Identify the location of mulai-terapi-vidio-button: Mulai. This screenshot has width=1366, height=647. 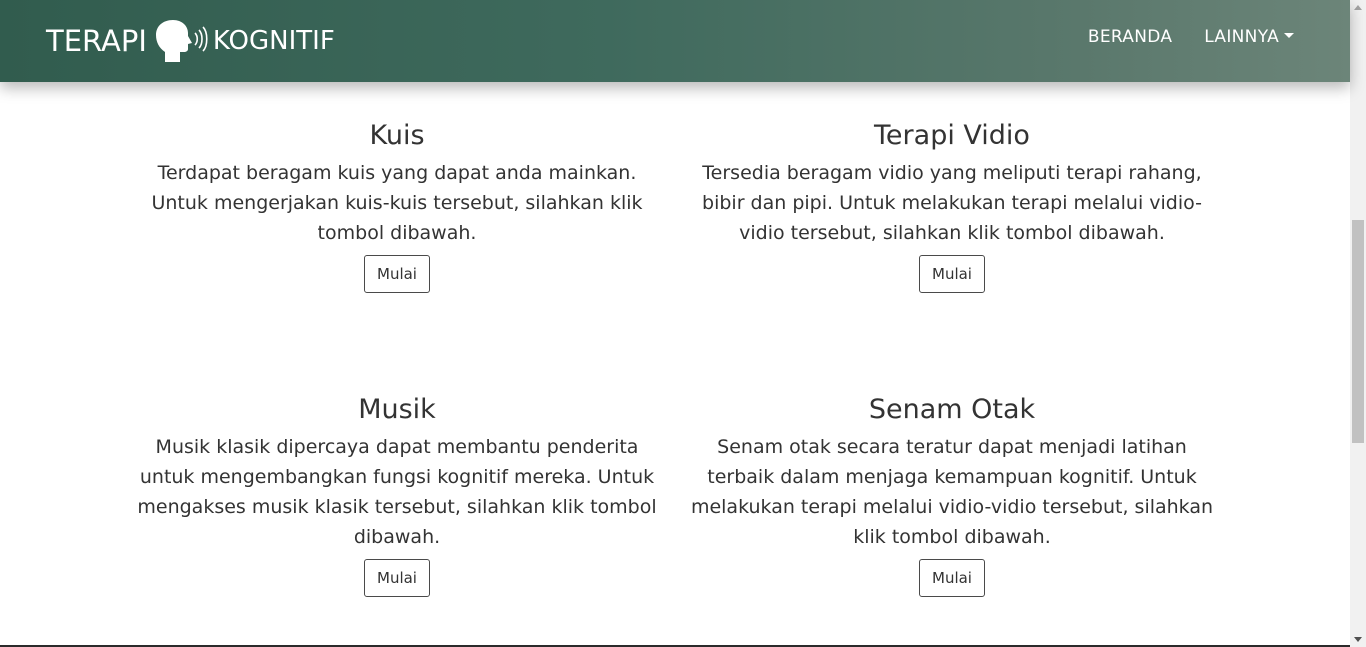
(952, 274).